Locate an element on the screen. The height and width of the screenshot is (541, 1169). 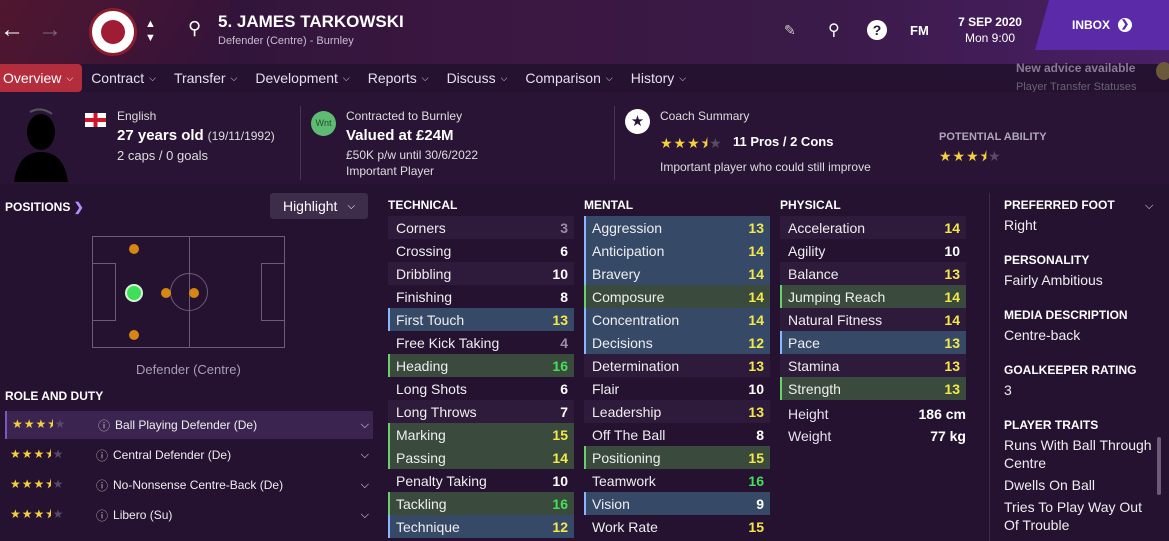
highlight-dropdown: Highlight ⌵ is located at coordinates (319, 206).